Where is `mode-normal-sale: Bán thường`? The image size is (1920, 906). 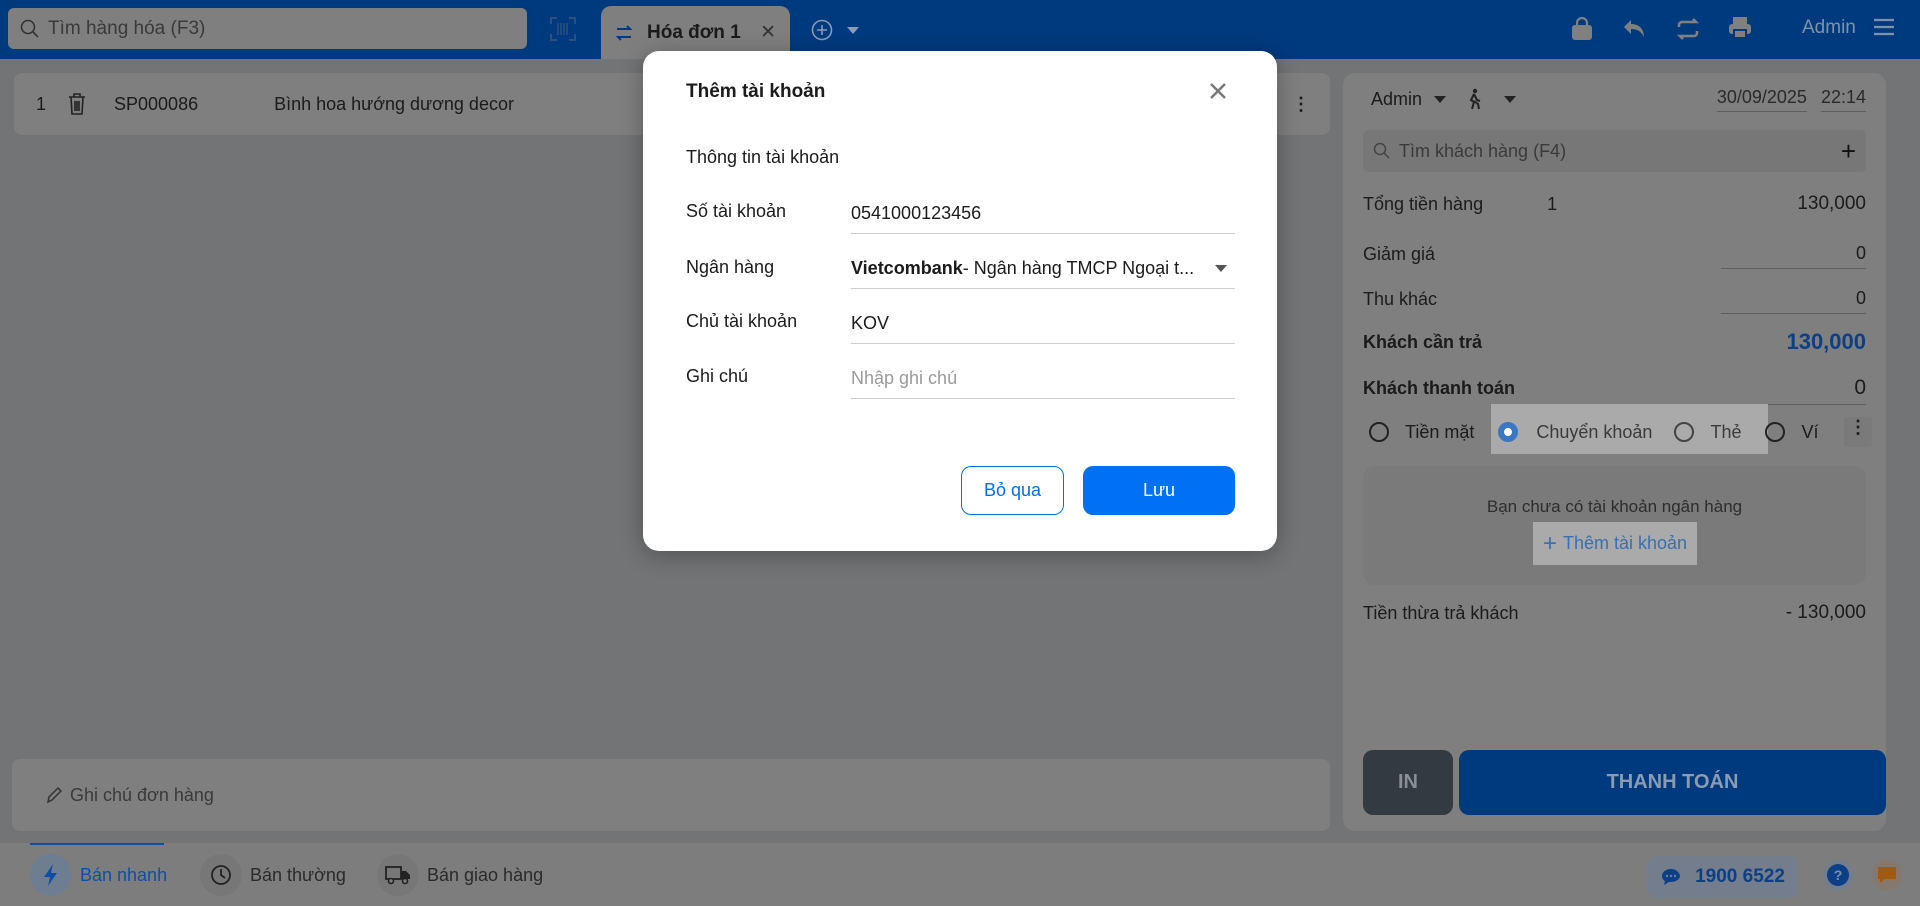 mode-normal-sale: Bán thường is located at coordinates (273, 875).